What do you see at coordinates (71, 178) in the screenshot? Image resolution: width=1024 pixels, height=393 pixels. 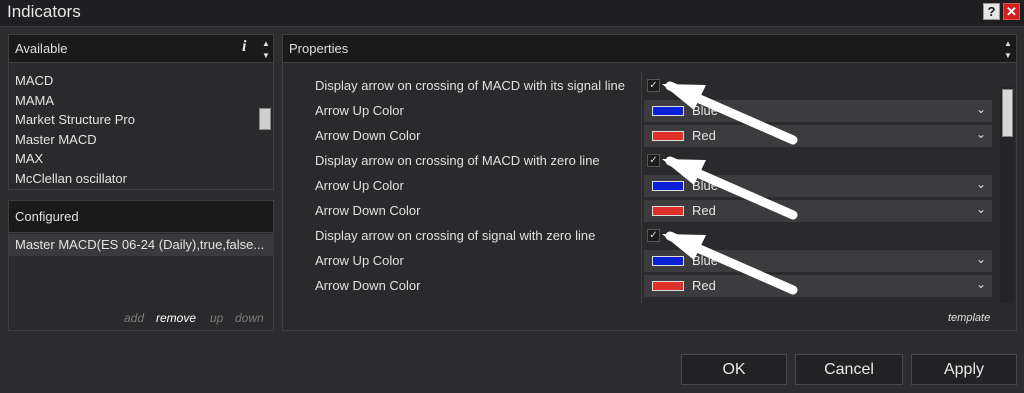 I see `available-list-item: McClellan oscillator` at bounding box center [71, 178].